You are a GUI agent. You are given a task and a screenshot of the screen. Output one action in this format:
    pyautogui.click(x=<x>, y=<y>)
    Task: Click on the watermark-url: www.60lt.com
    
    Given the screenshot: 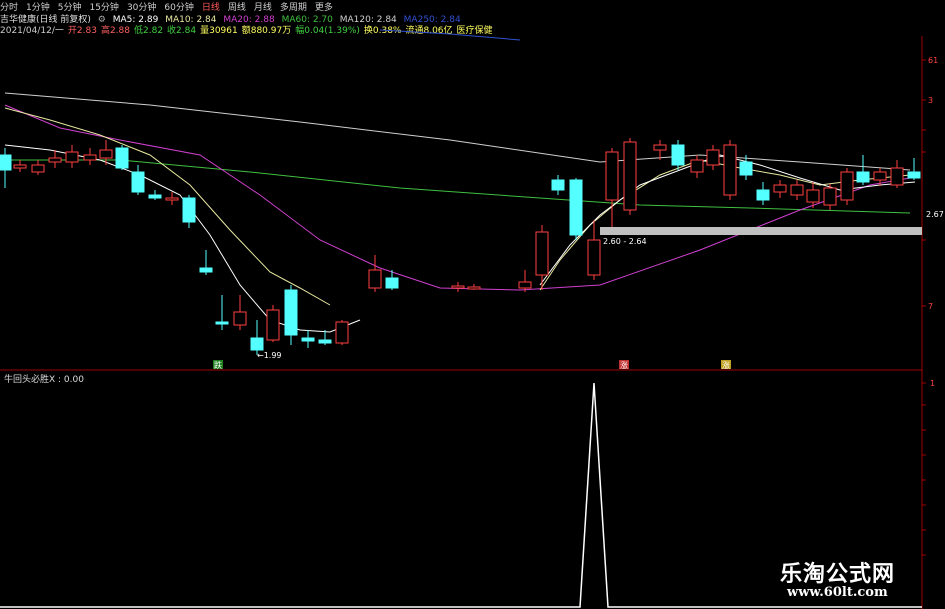 What is the action you would take?
    pyautogui.click(x=837, y=592)
    